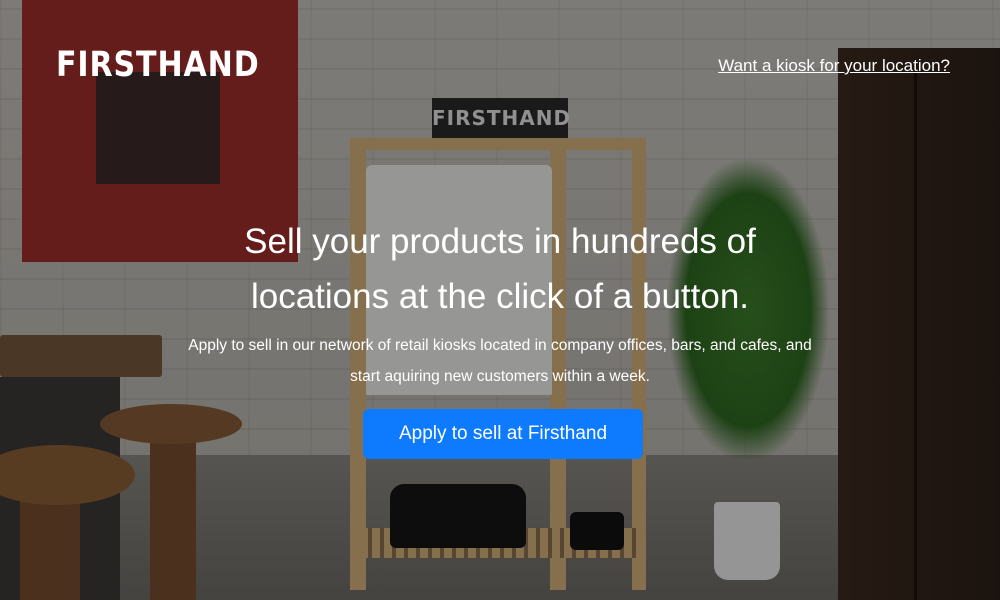 The height and width of the screenshot is (600, 1000). Describe the element at coordinates (500, 241) in the screenshot. I see `hero-headline-line1: Sell your products in hundreds of` at that location.